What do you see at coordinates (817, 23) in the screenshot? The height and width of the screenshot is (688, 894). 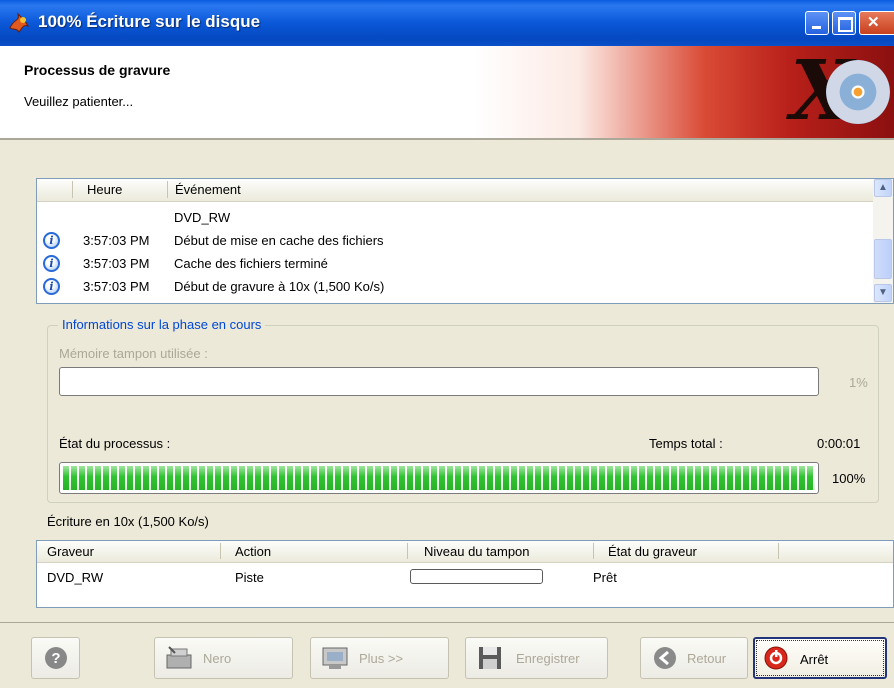 I see `minimize-button` at bounding box center [817, 23].